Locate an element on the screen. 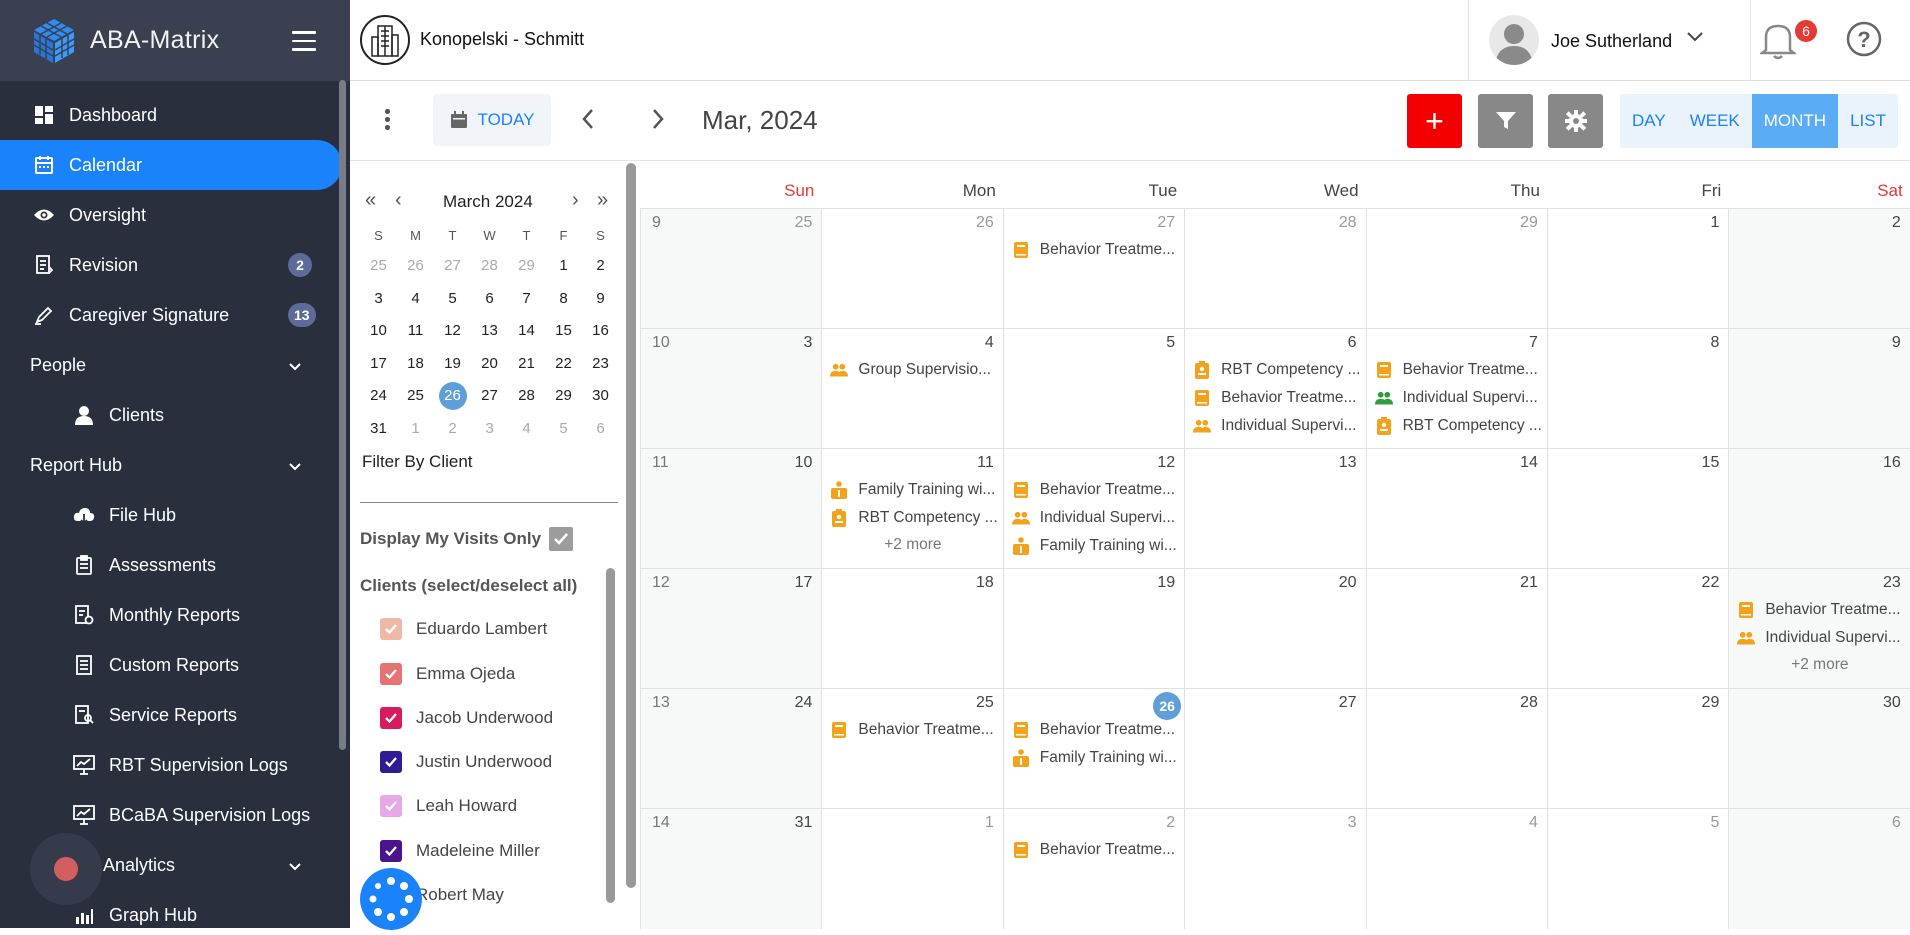 This screenshot has width=1910, height=935. calendar-day-cell: 26 is located at coordinates (912, 269).